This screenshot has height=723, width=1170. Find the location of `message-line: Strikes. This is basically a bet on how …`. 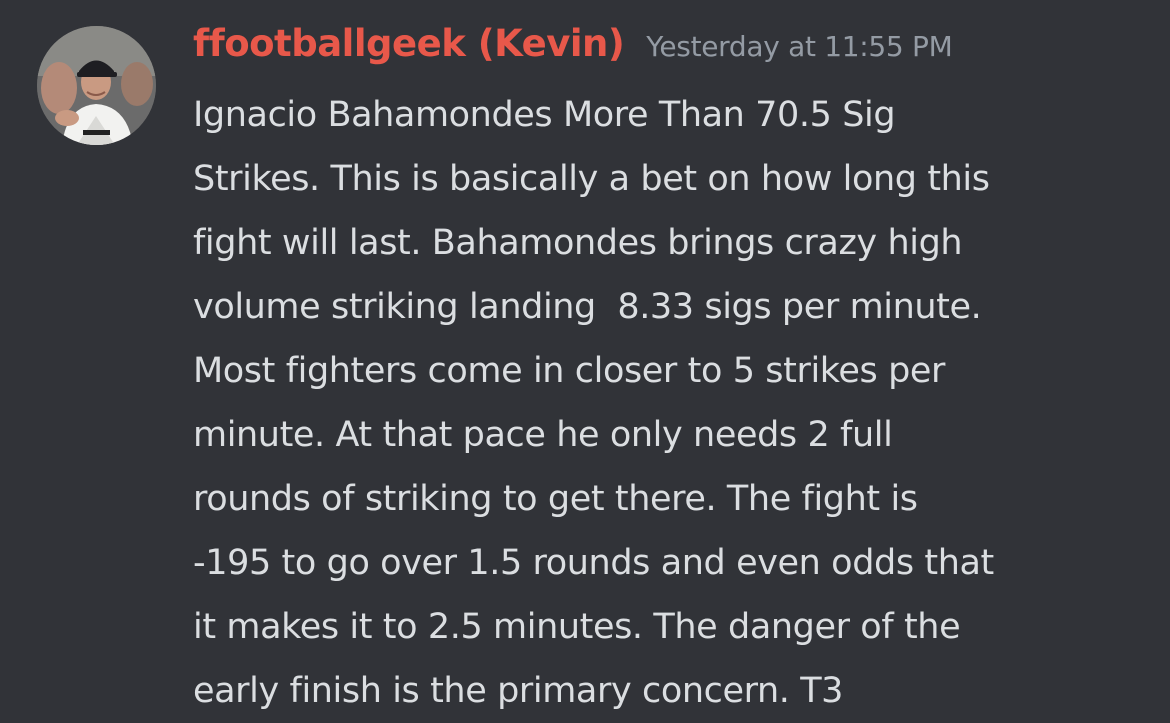

message-line: Strikes. This is basically a bet on how … is located at coordinates (591, 179).